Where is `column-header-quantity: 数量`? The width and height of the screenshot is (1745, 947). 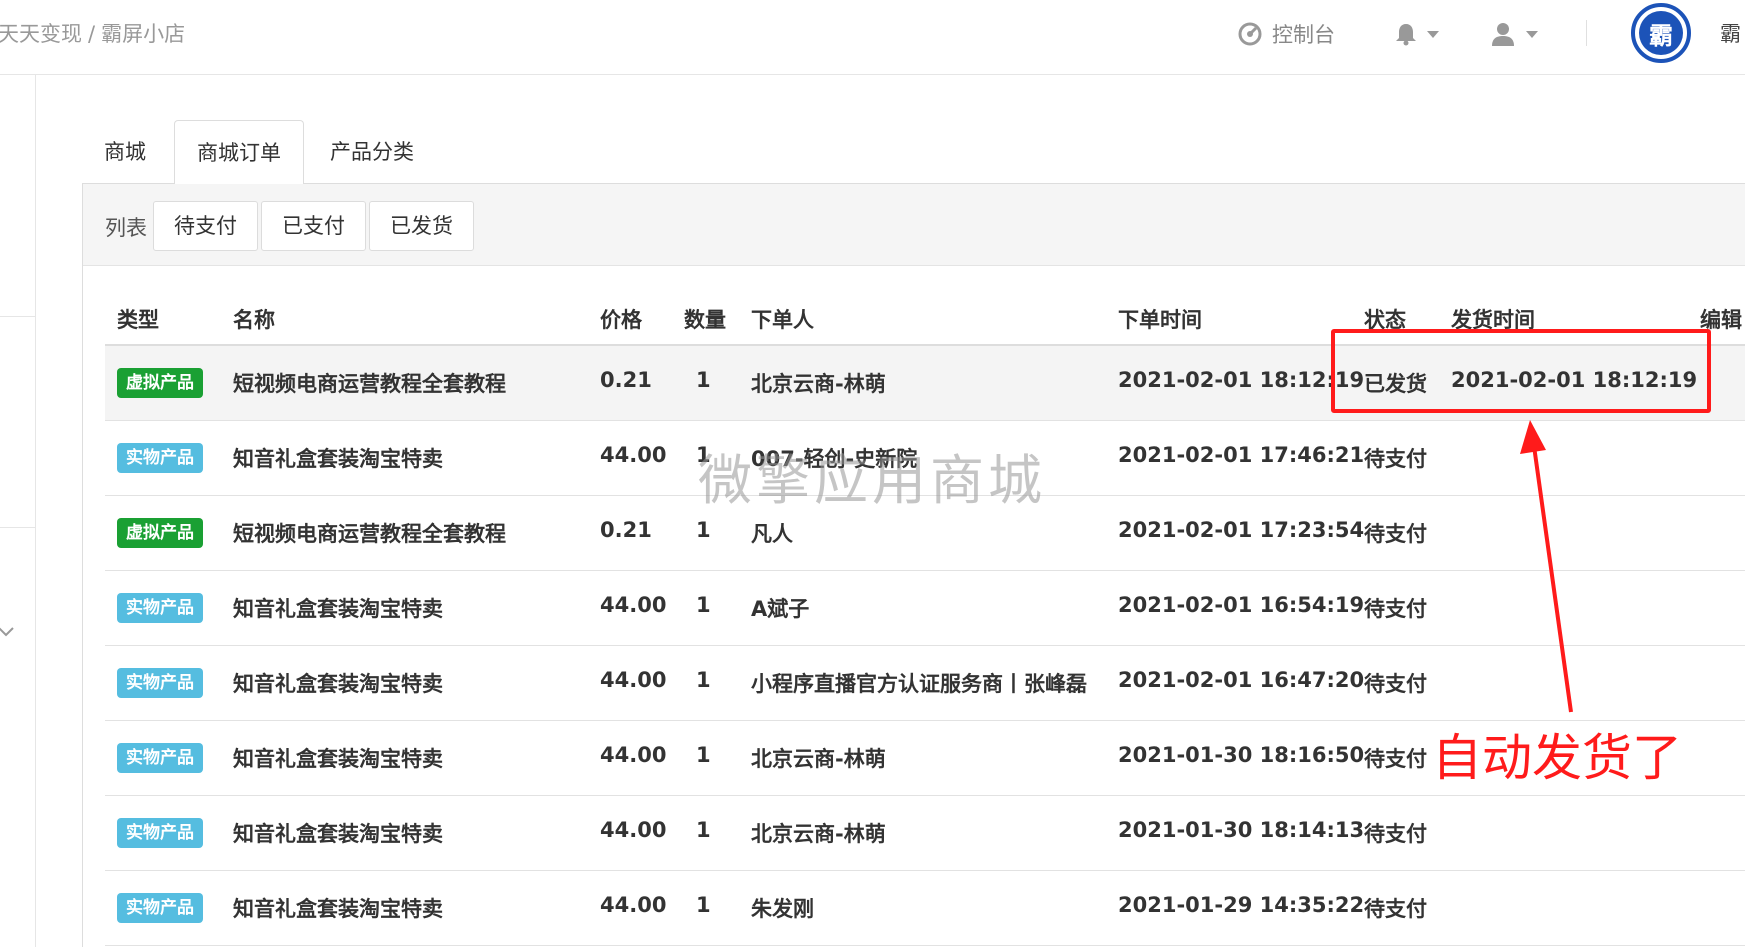 column-header-quantity: 数量 is located at coordinates (705, 320).